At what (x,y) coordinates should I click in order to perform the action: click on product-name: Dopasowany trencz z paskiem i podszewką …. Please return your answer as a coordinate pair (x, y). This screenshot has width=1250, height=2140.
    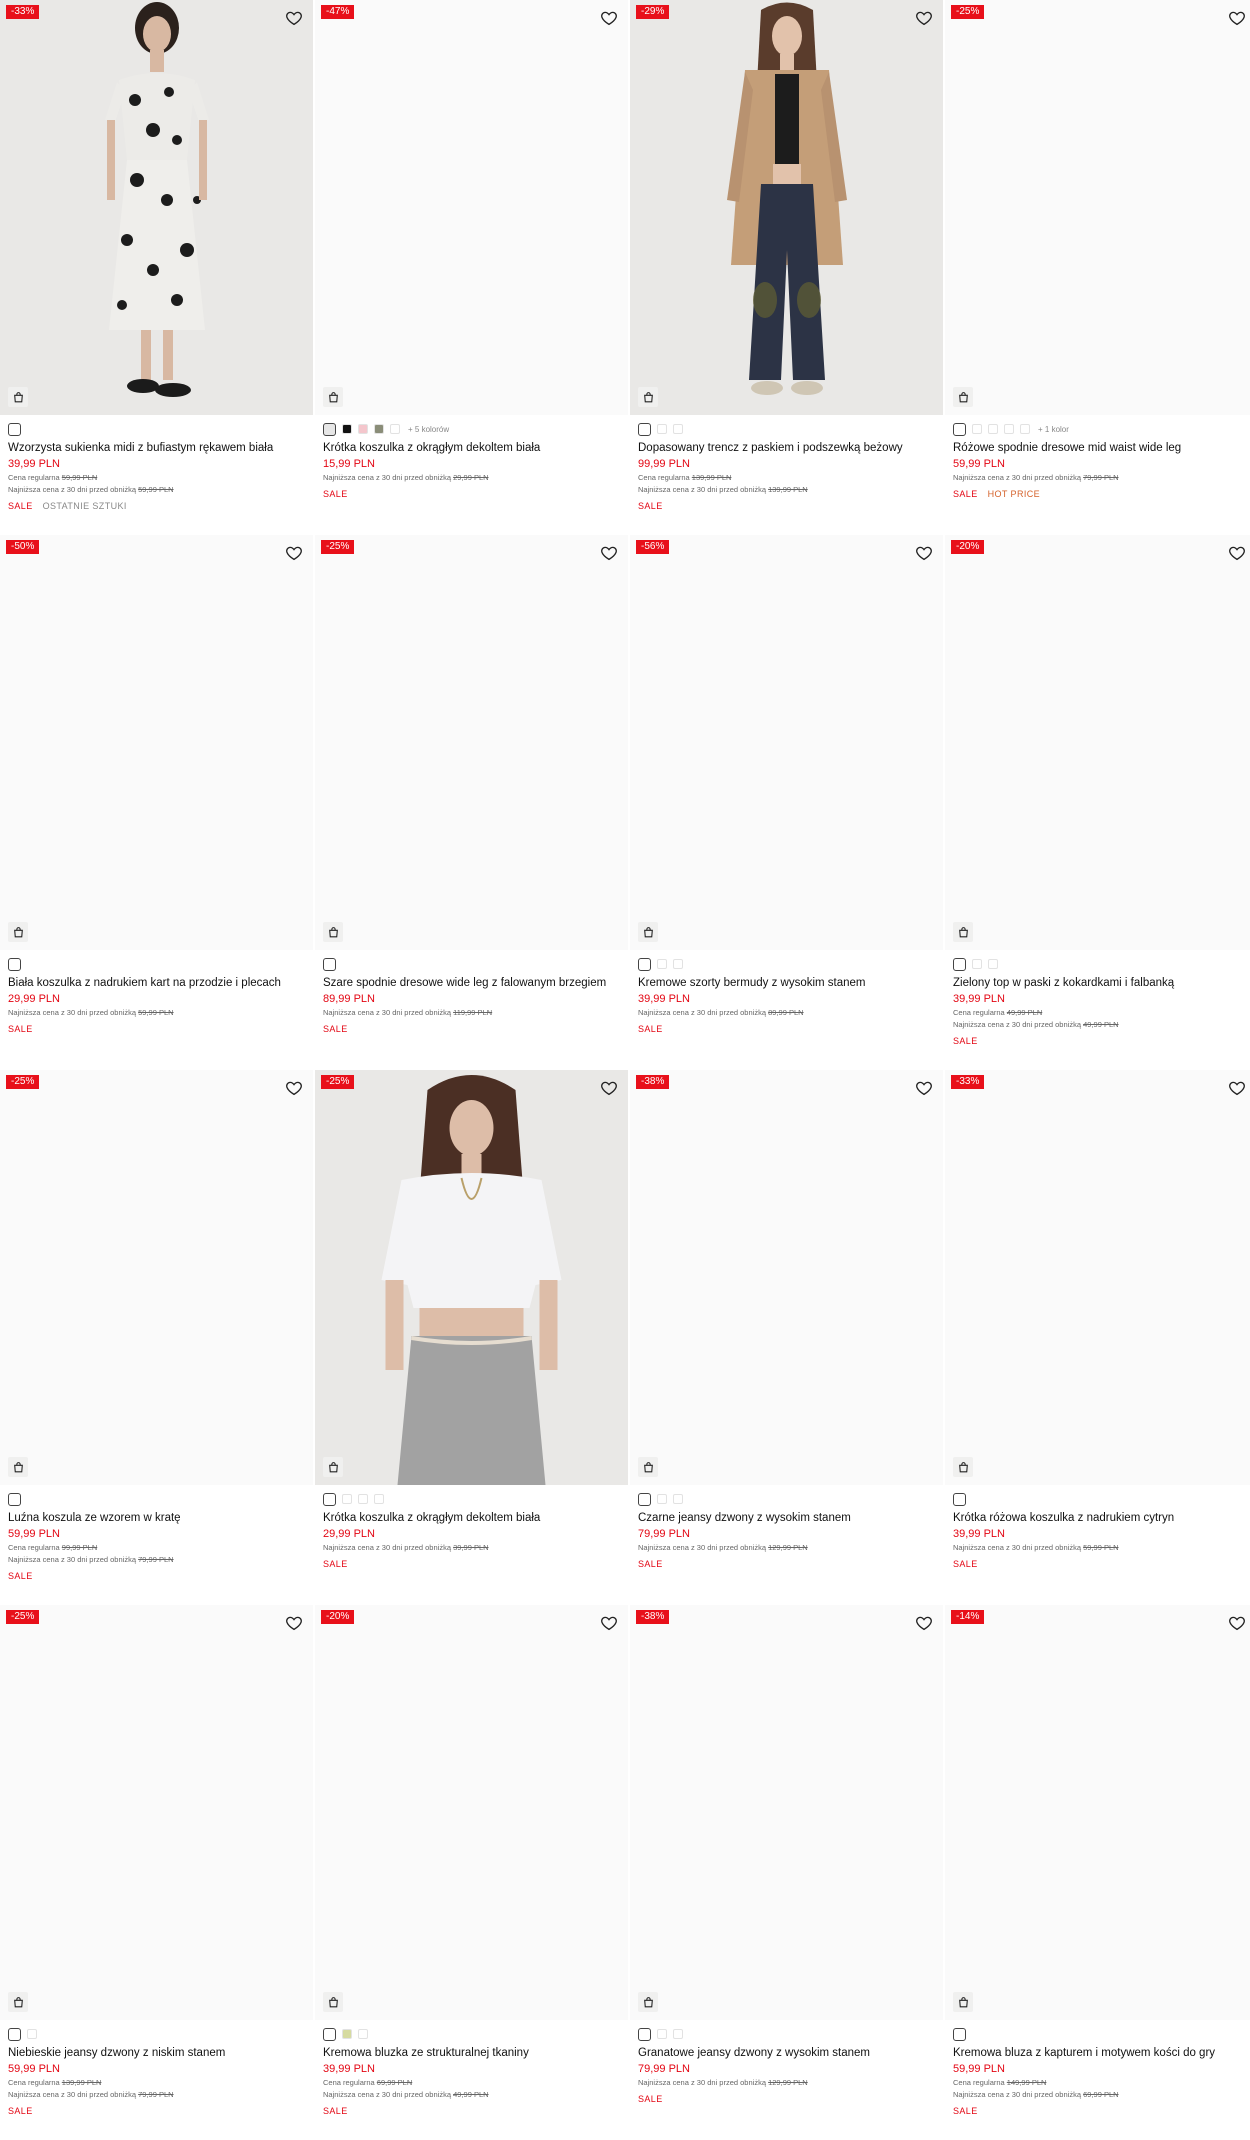
    Looking at the image, I should click on (786, 448).